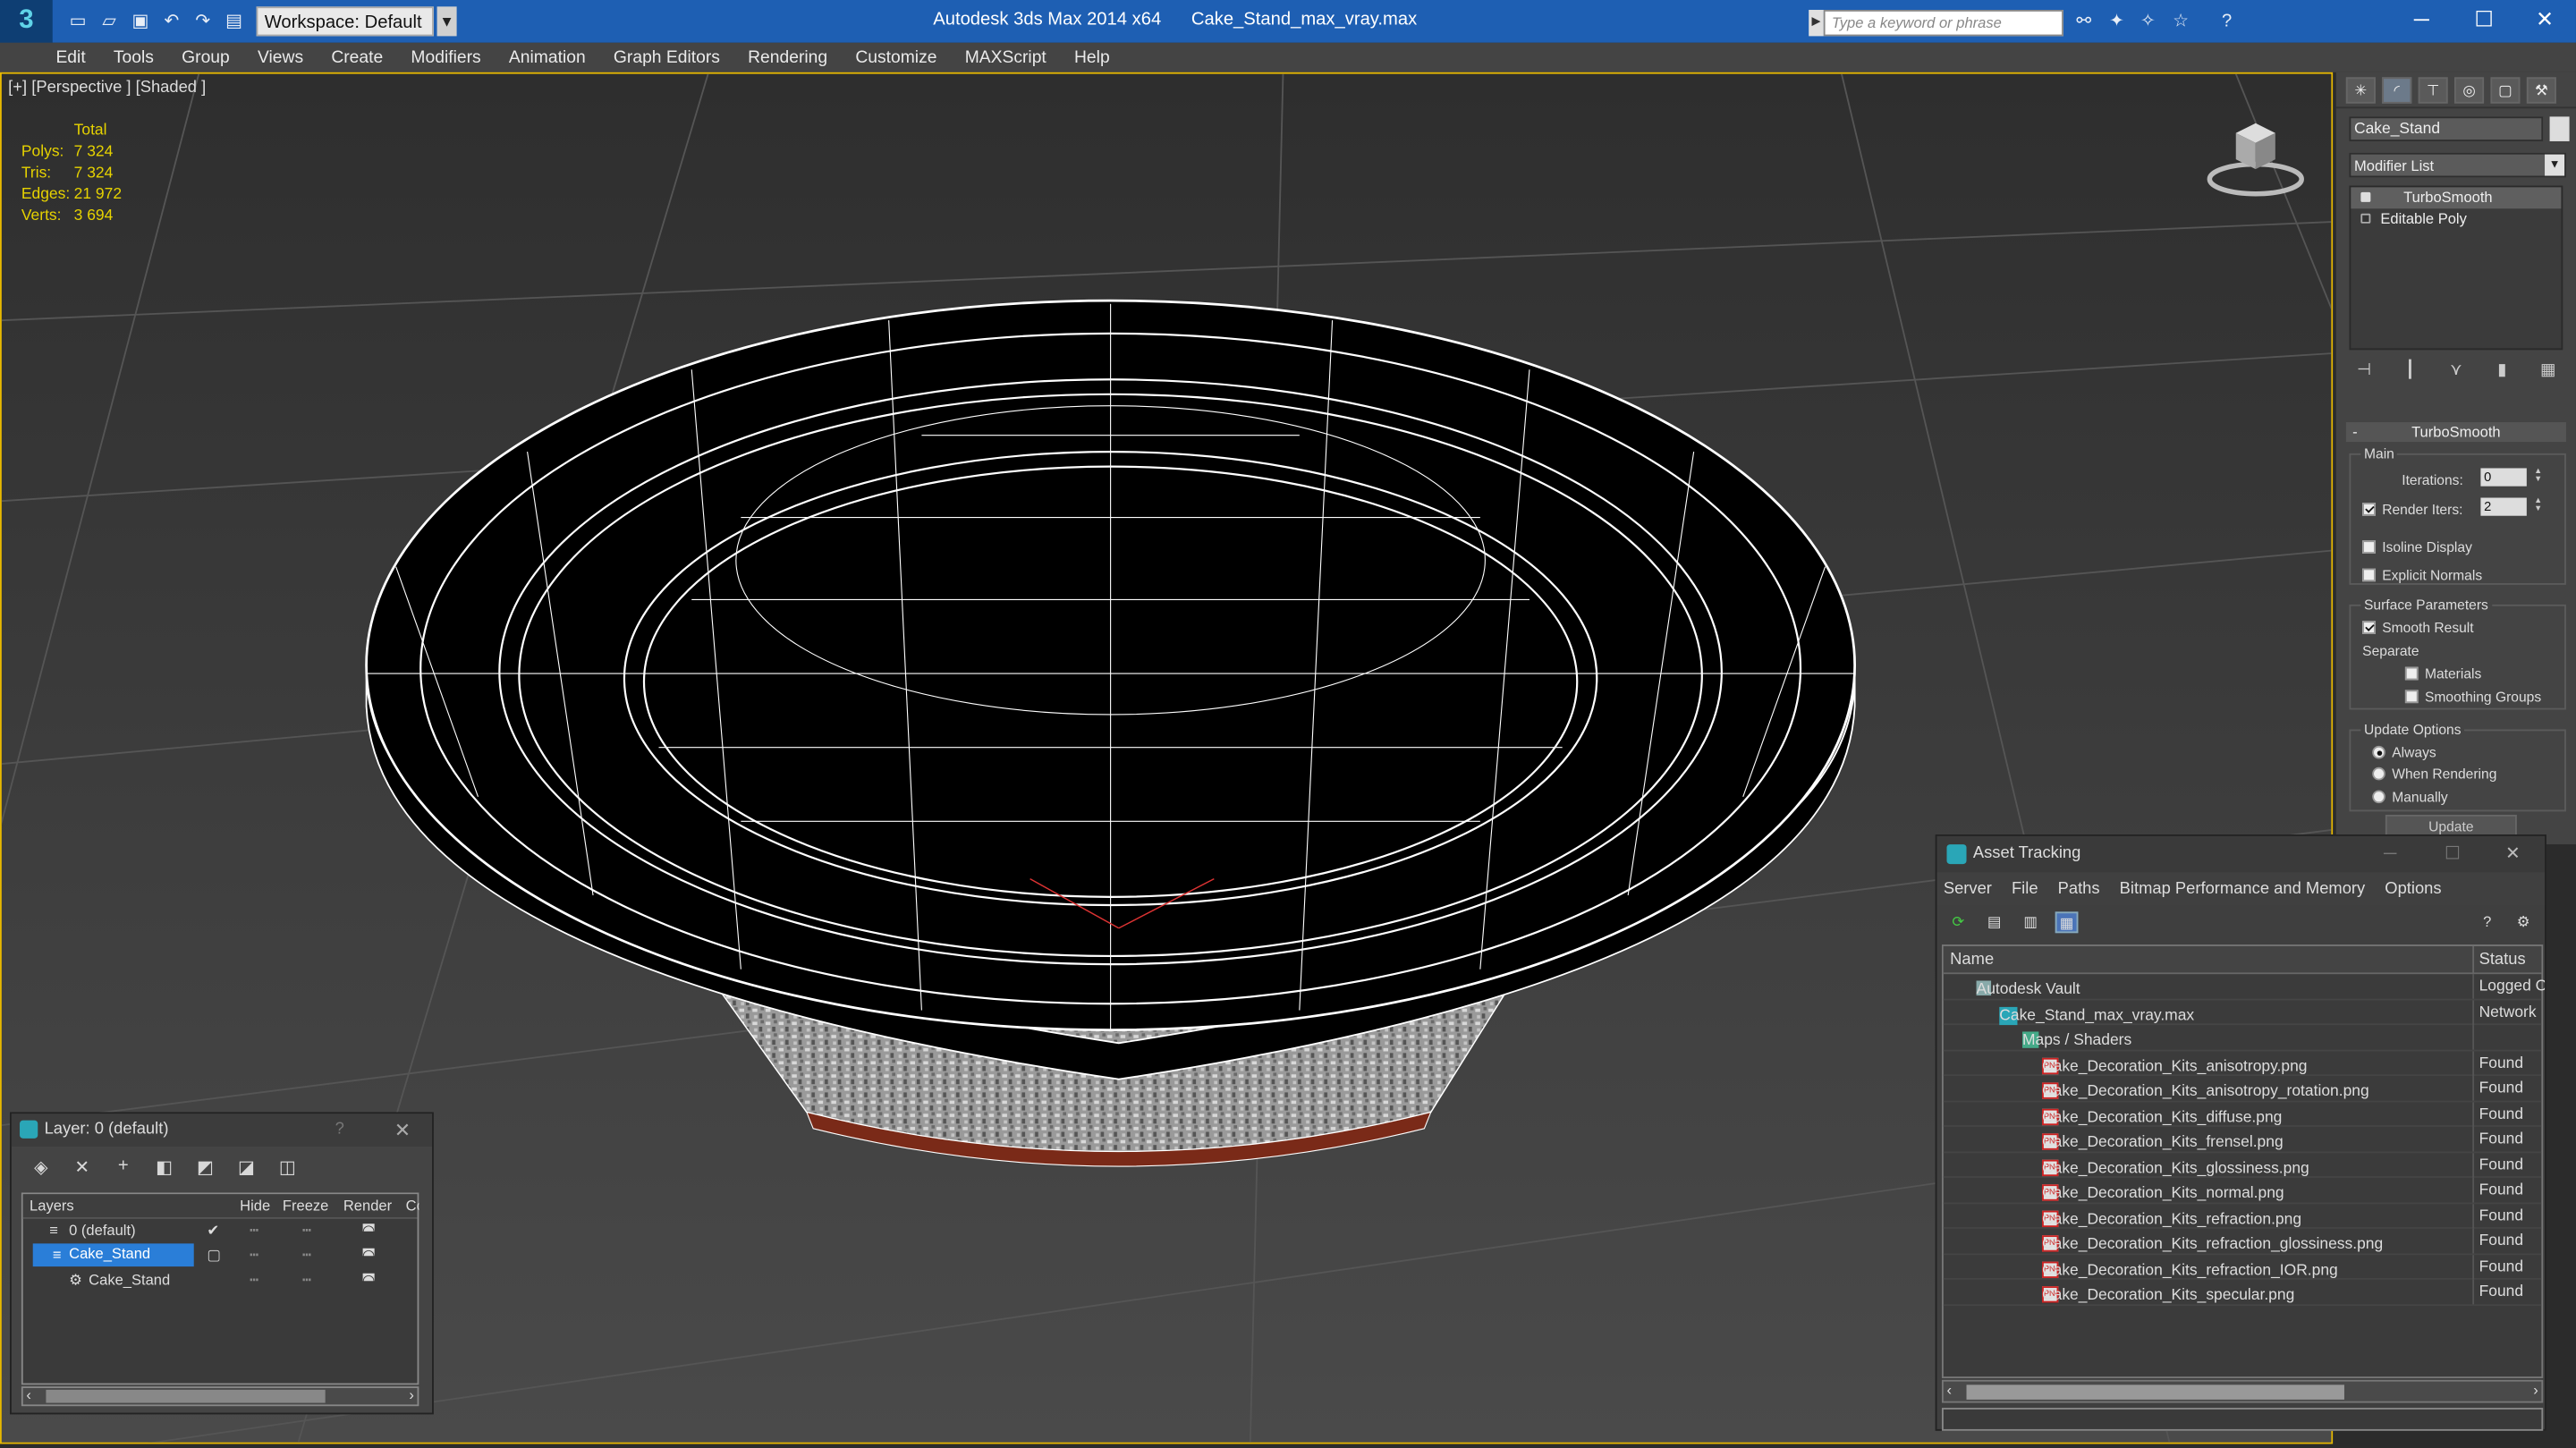  Describe the element at coordinates (412, 1206) in the screenshot. I see `column-header-color: Co` at that location.